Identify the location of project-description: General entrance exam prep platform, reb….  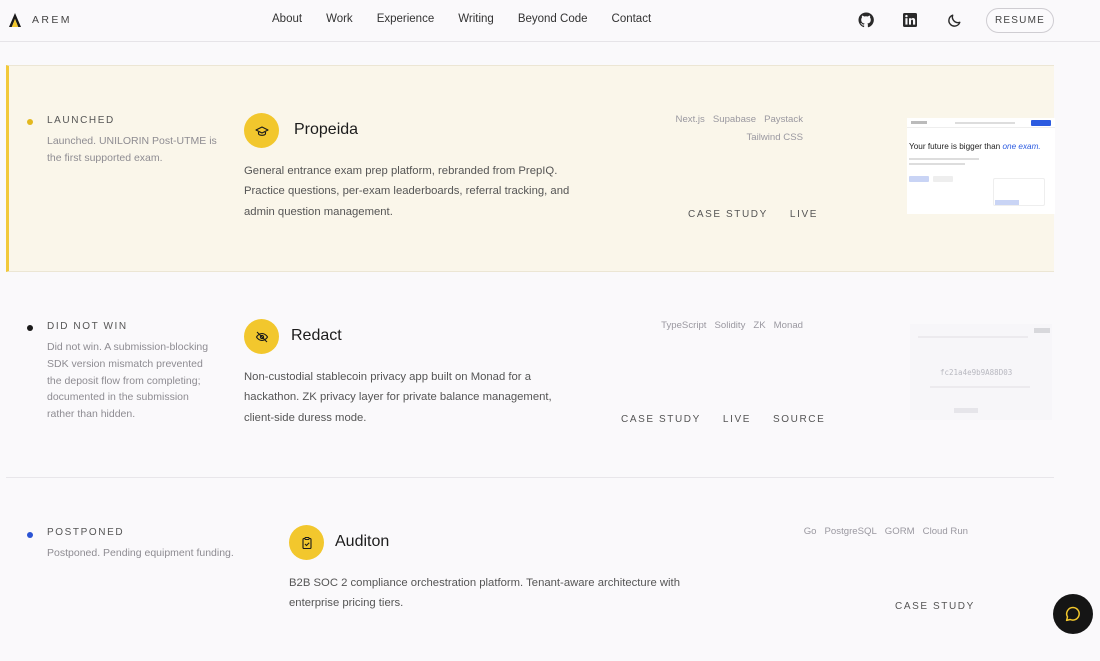
(407, 191).